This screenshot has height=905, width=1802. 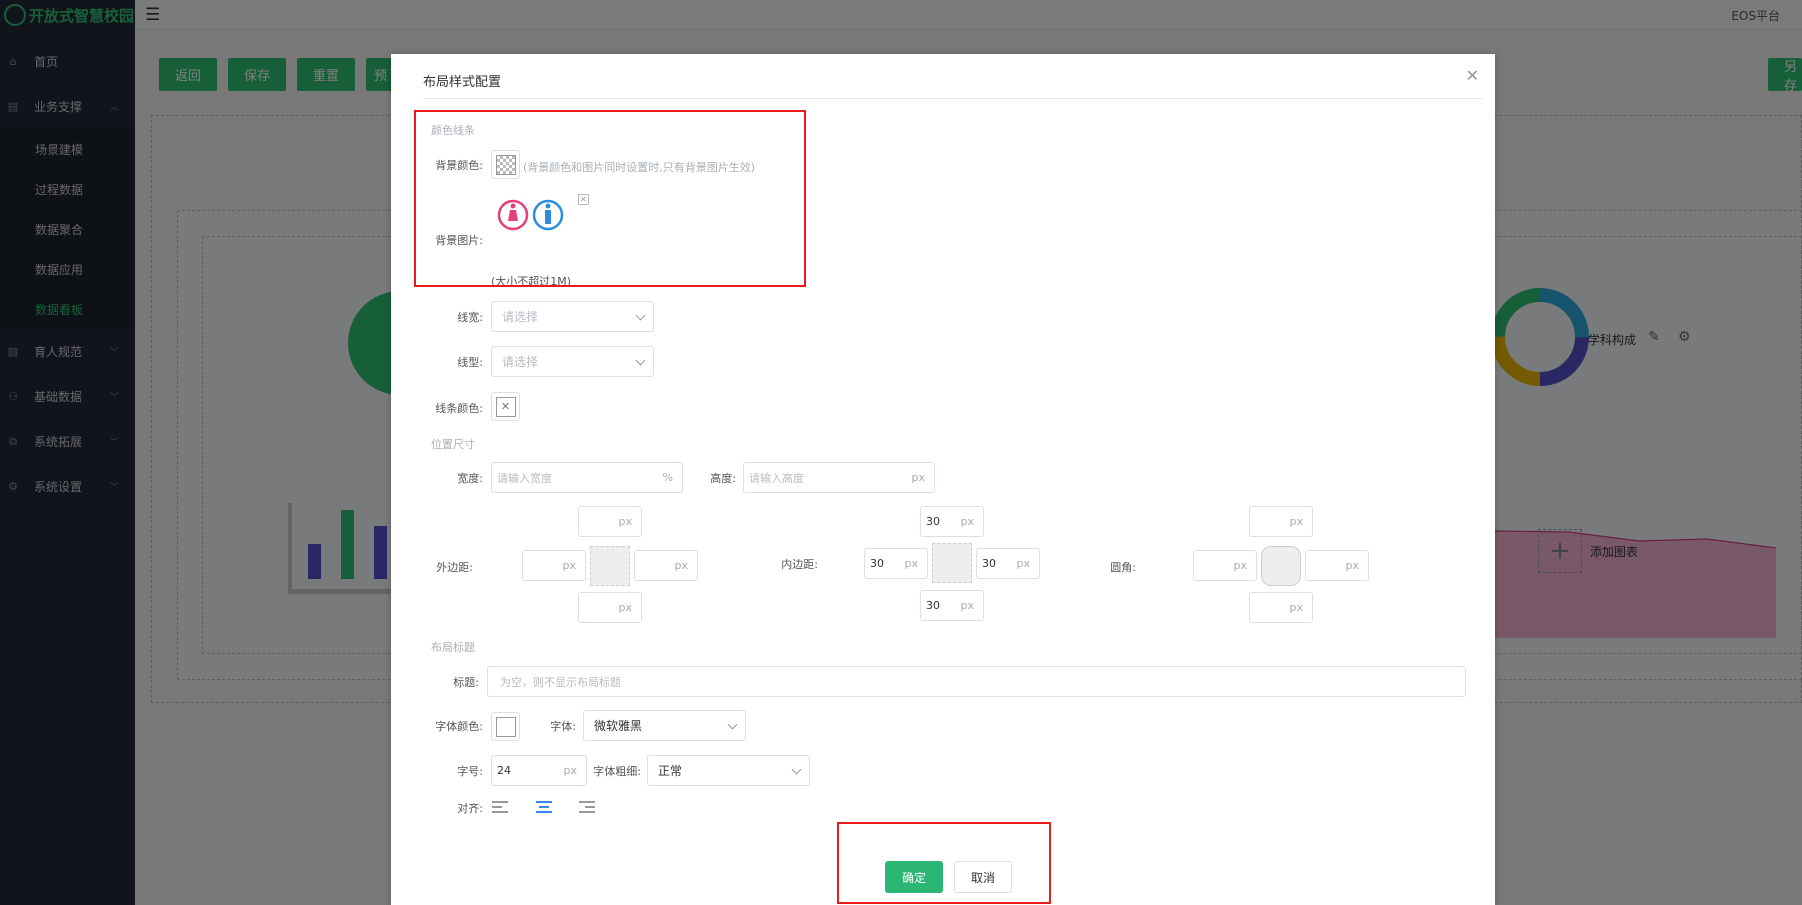 What do you see at coordinates (539, 770) in the screenshot?
I see `font-size-input: 24 px` at bounding box center [539, 770].